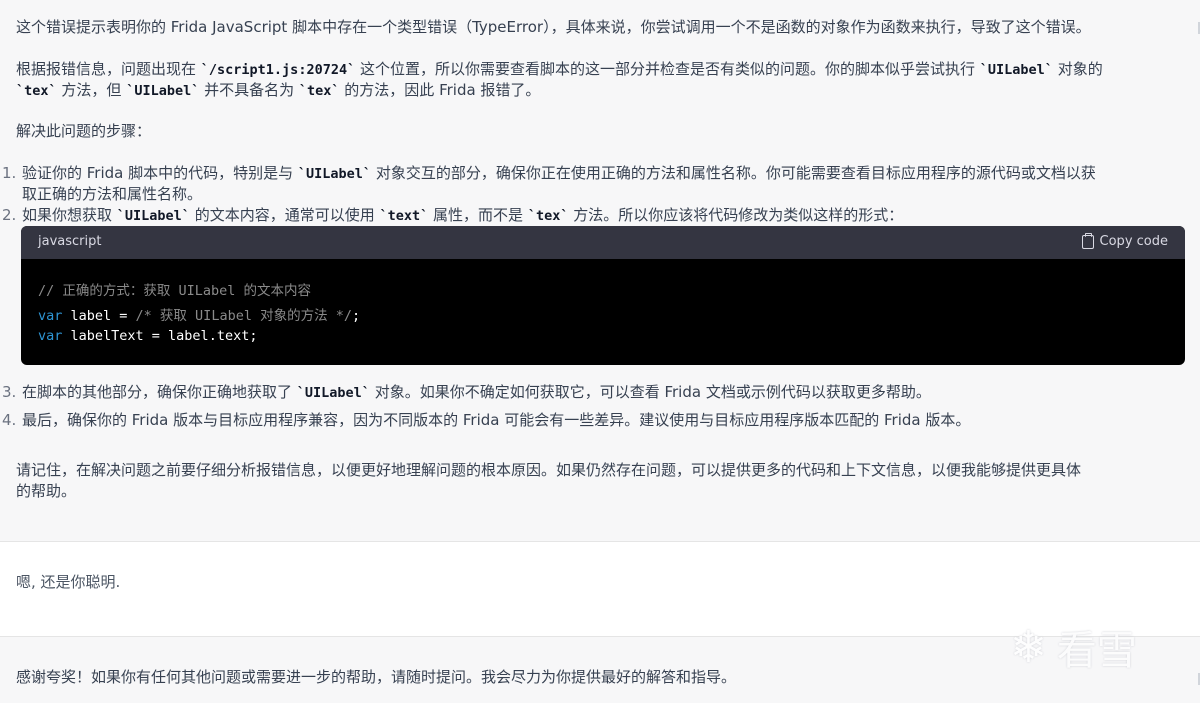  Describe the element at coordinates (1096, 651) in the screenshot. I see `watermark-text: 看雪` at that location.